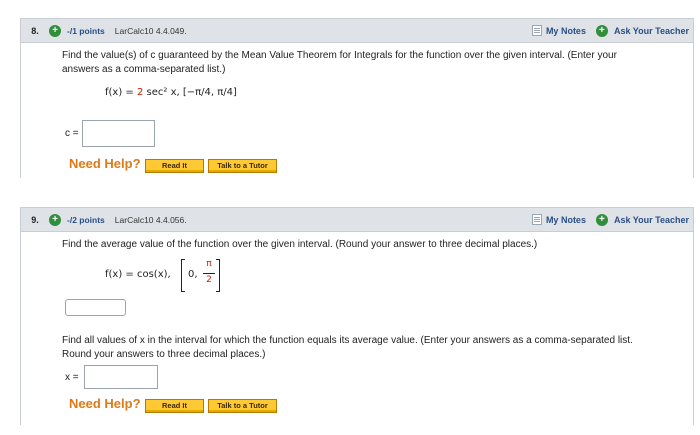 The width and height of the screenshot is (700, 435). What do you see at coordinates (86, 219) in the screenshot?
I see `points-label: -/2 points` at bounding box center [86, 219].